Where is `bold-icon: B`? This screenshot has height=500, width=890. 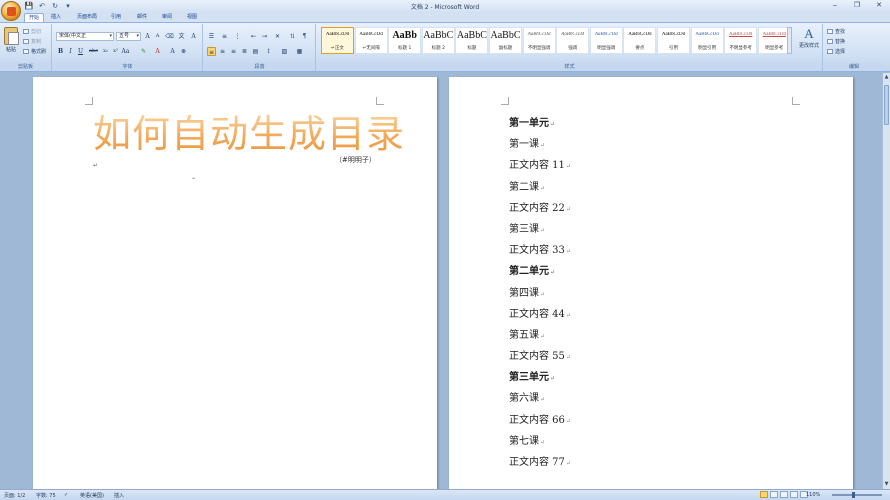 bold-icon: B is located at coordinates (60, 51).